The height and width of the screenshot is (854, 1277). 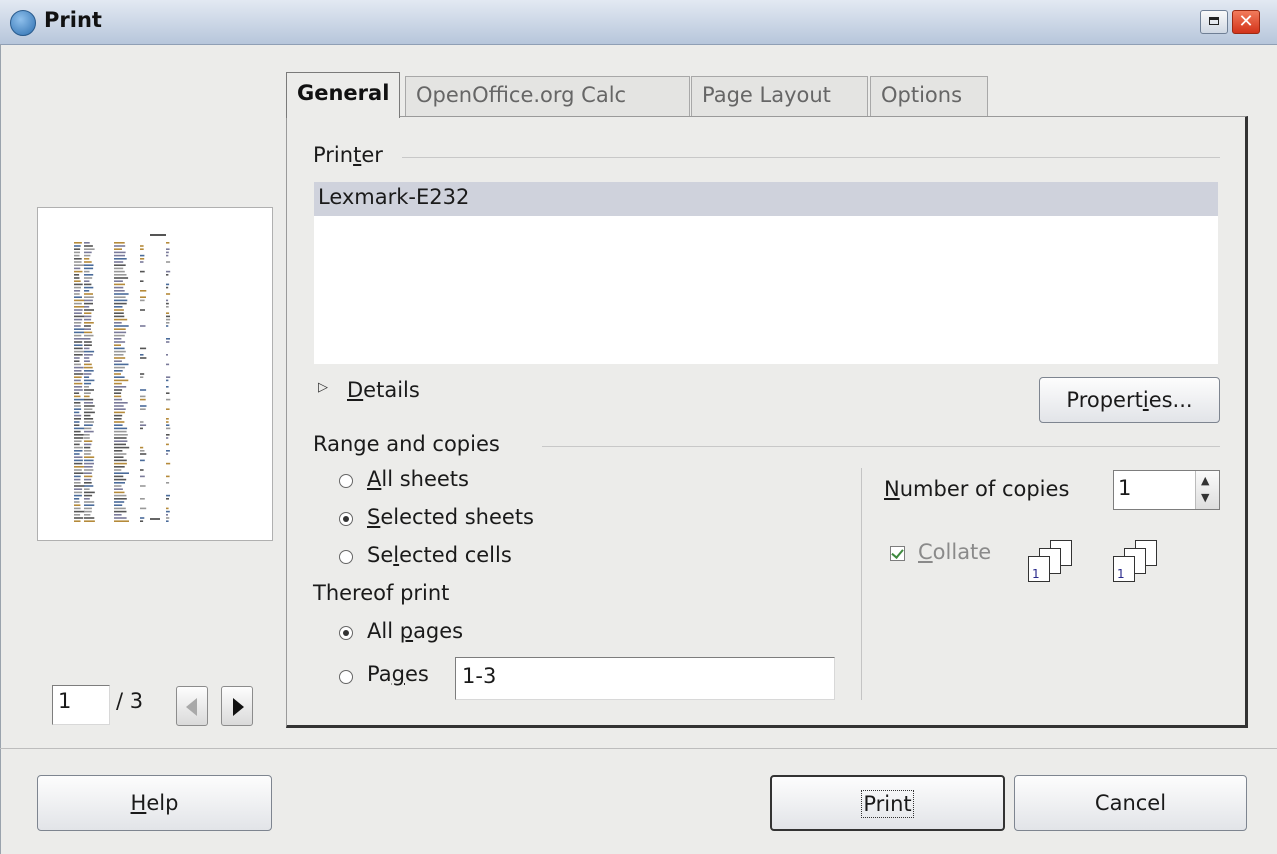 I want to click on expander-arrow-icon: ▷, so click(x=323, y=387).